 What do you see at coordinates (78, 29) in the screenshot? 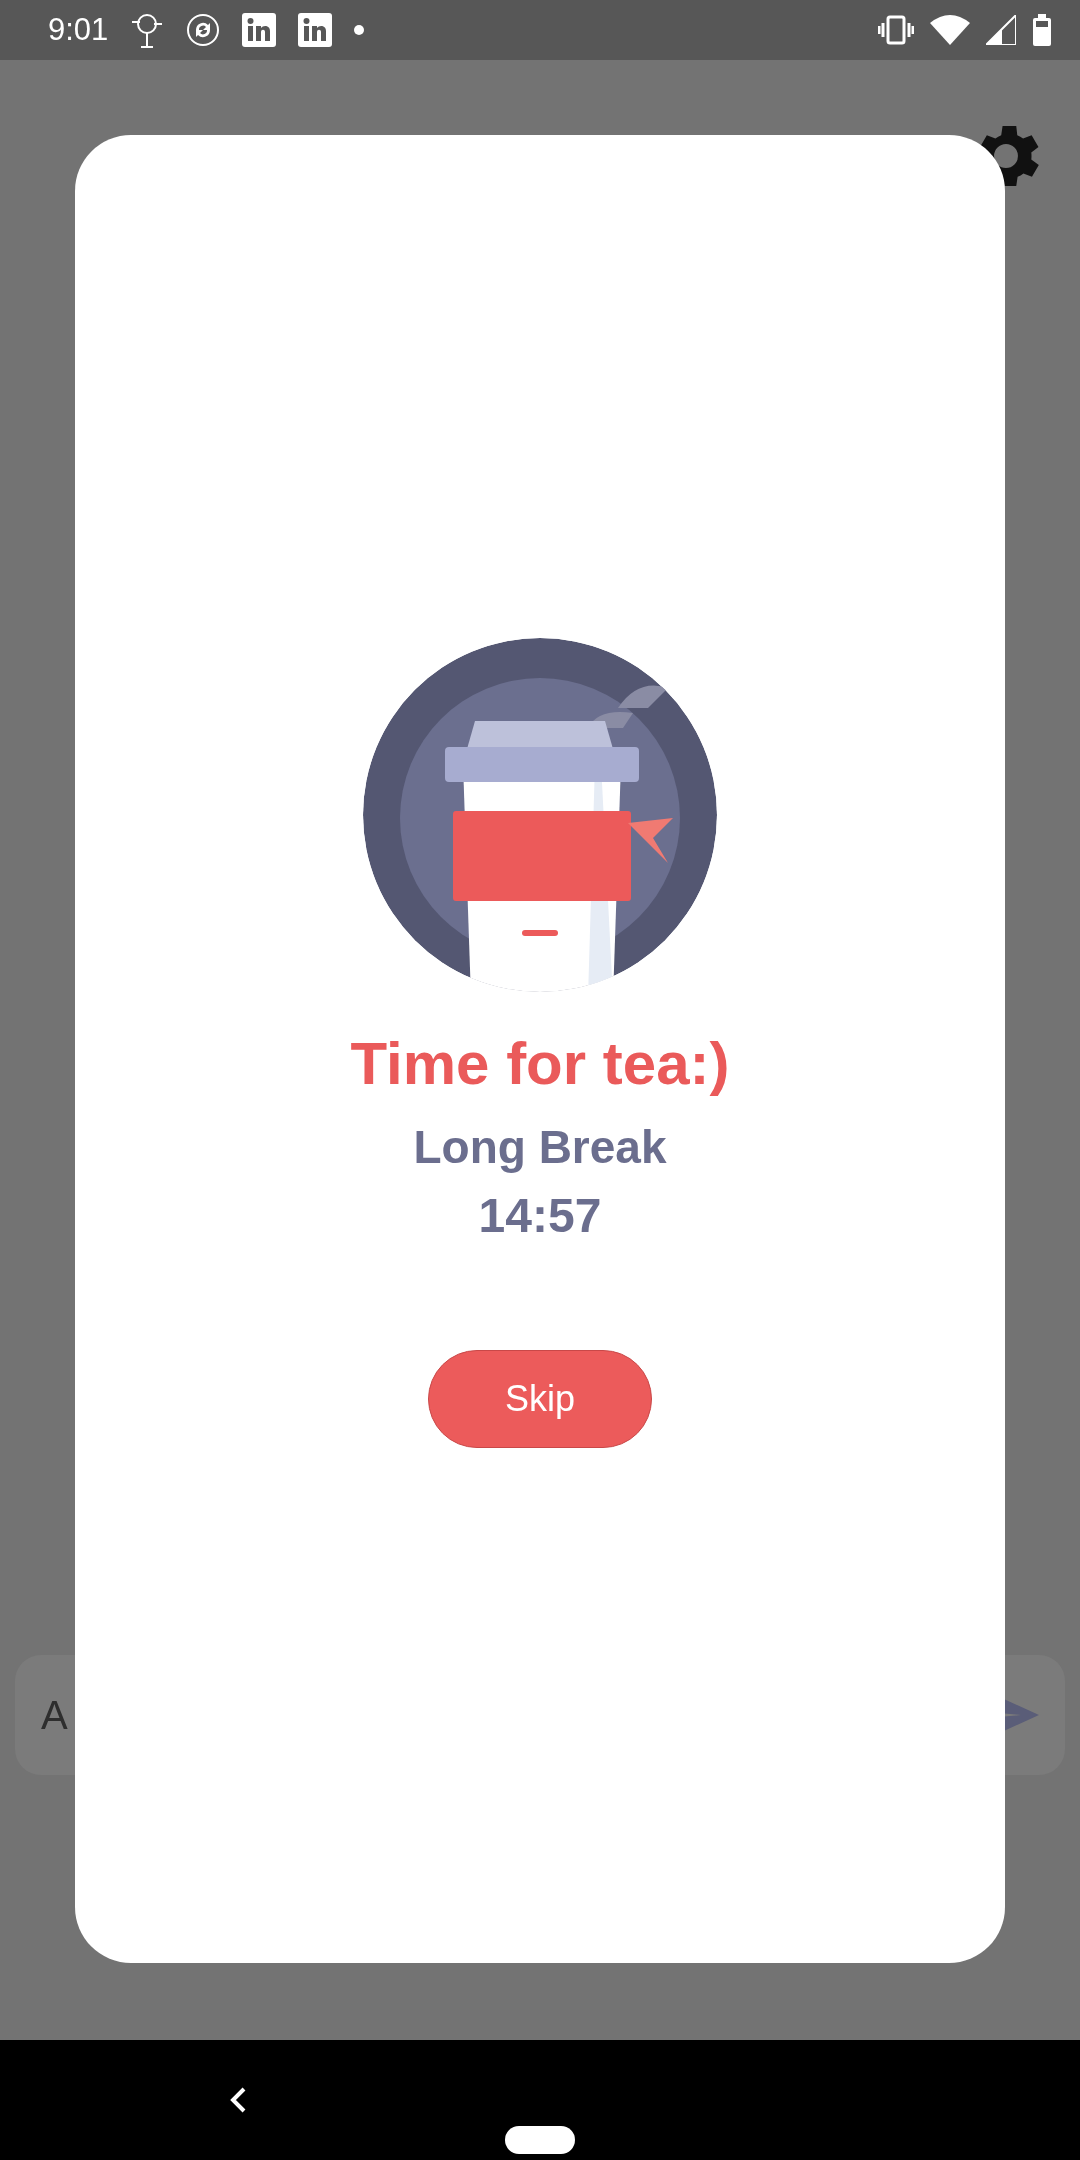
I see `status-time: 9:01` at bounding box center [78, 29].